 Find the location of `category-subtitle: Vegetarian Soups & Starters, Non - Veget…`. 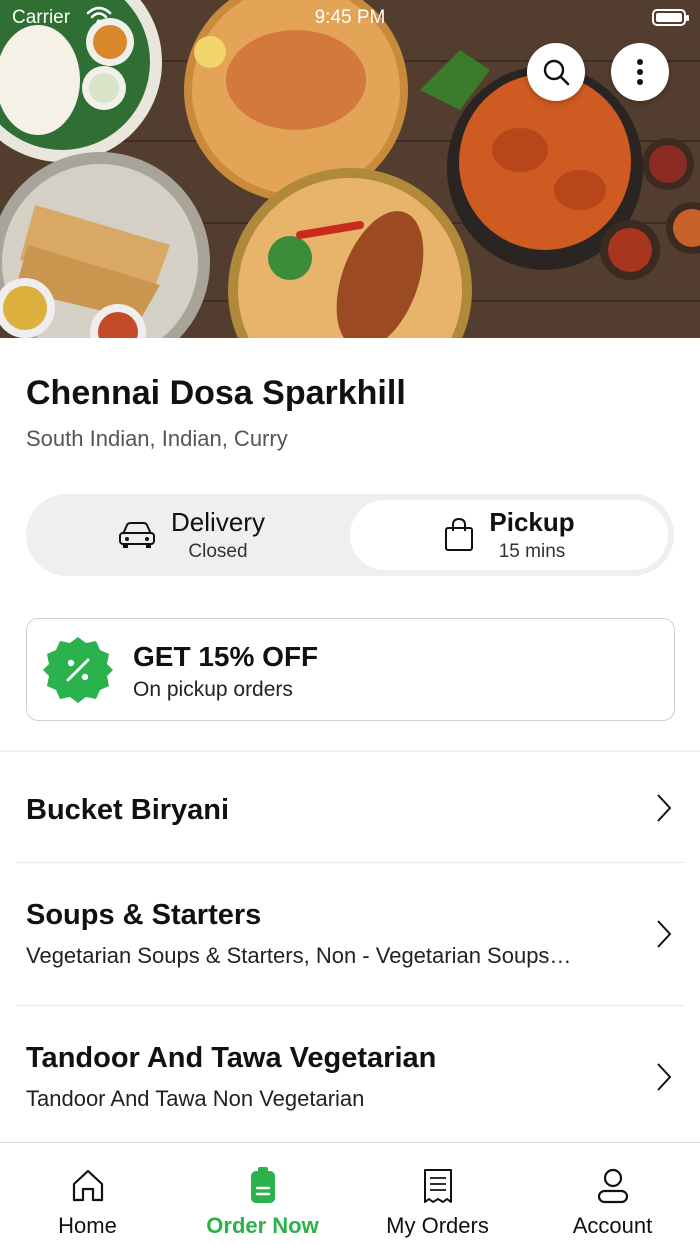

category-subtitle: Vegetarian Soups & Starters, Non - Veget… is located at coordinates (299, 955).